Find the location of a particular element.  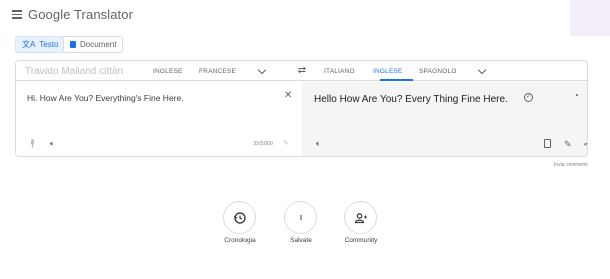

menu-icon is located at coordinates (17, 14).